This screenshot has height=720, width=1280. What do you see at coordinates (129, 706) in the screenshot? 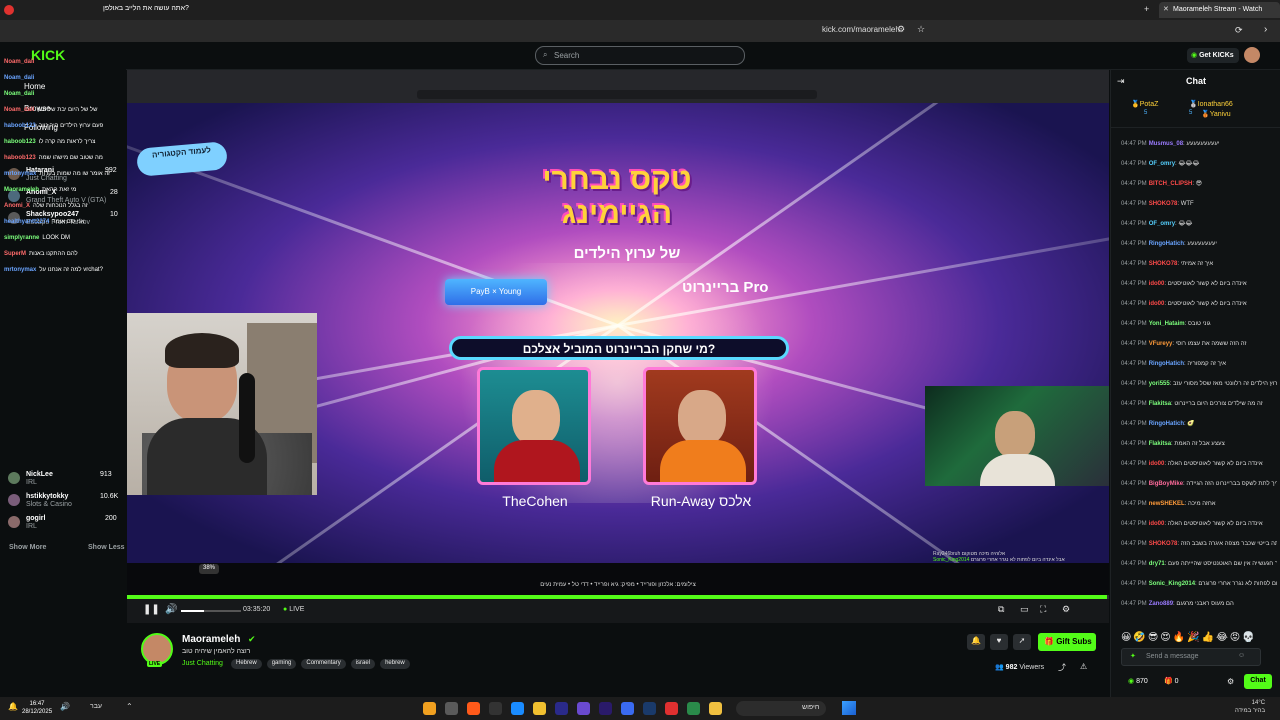
I see `tray-expand-icon: ⌃` at bounding box center [129, 706].